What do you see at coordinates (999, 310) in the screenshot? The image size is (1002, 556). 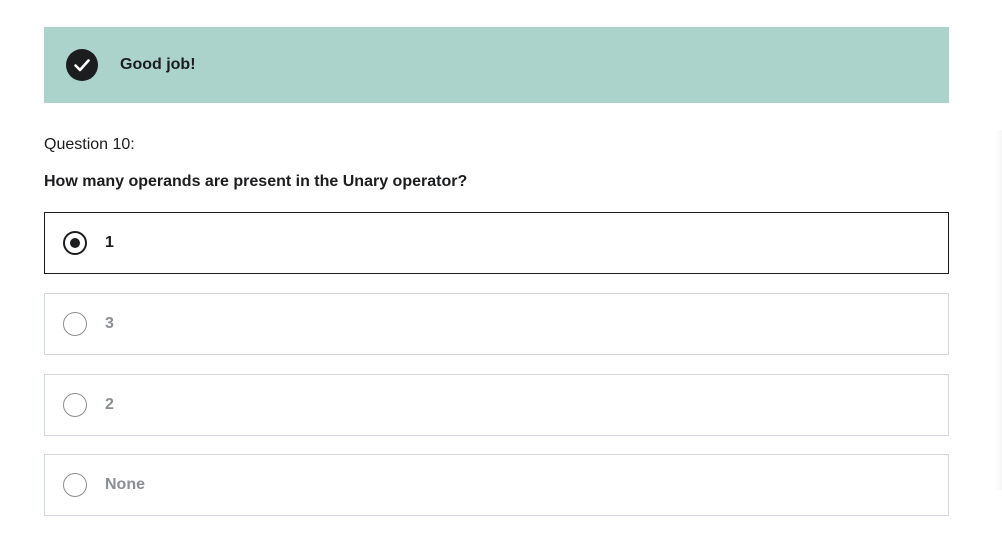 I see `scroll-edge-shadow` at bounding box center [999, 310].